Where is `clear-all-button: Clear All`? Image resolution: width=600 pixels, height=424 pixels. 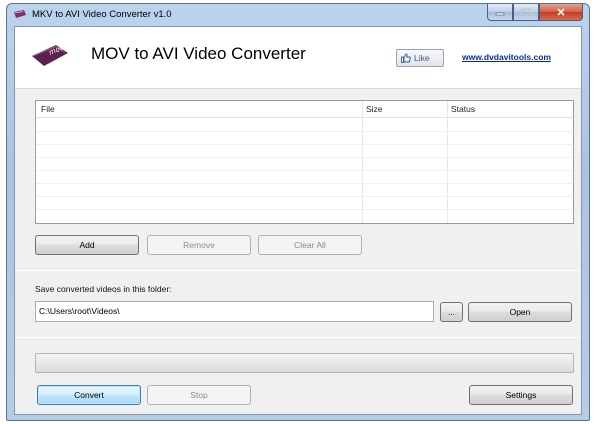 clear-all-button: Clear All is located at coordinates (310, 245).